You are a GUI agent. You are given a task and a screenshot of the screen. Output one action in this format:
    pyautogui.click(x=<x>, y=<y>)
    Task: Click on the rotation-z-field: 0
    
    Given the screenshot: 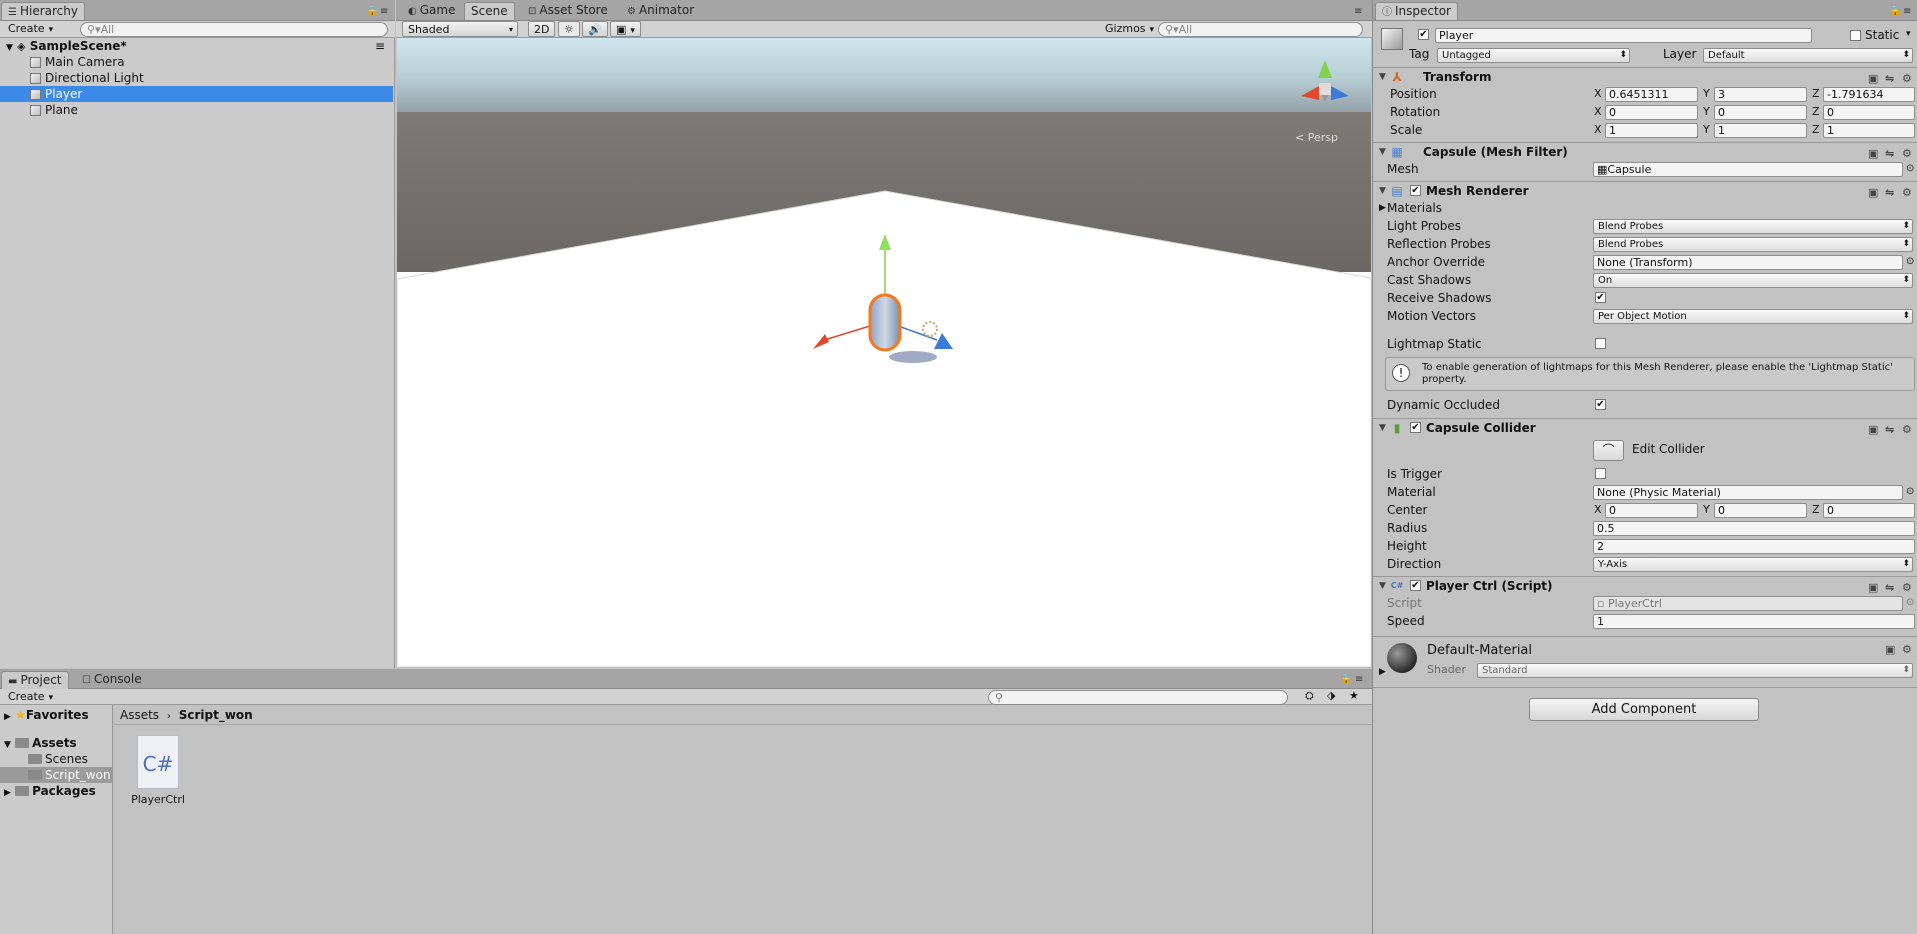 What is the action you would take?
    pyautogui.click(x=1869, y=112)
    